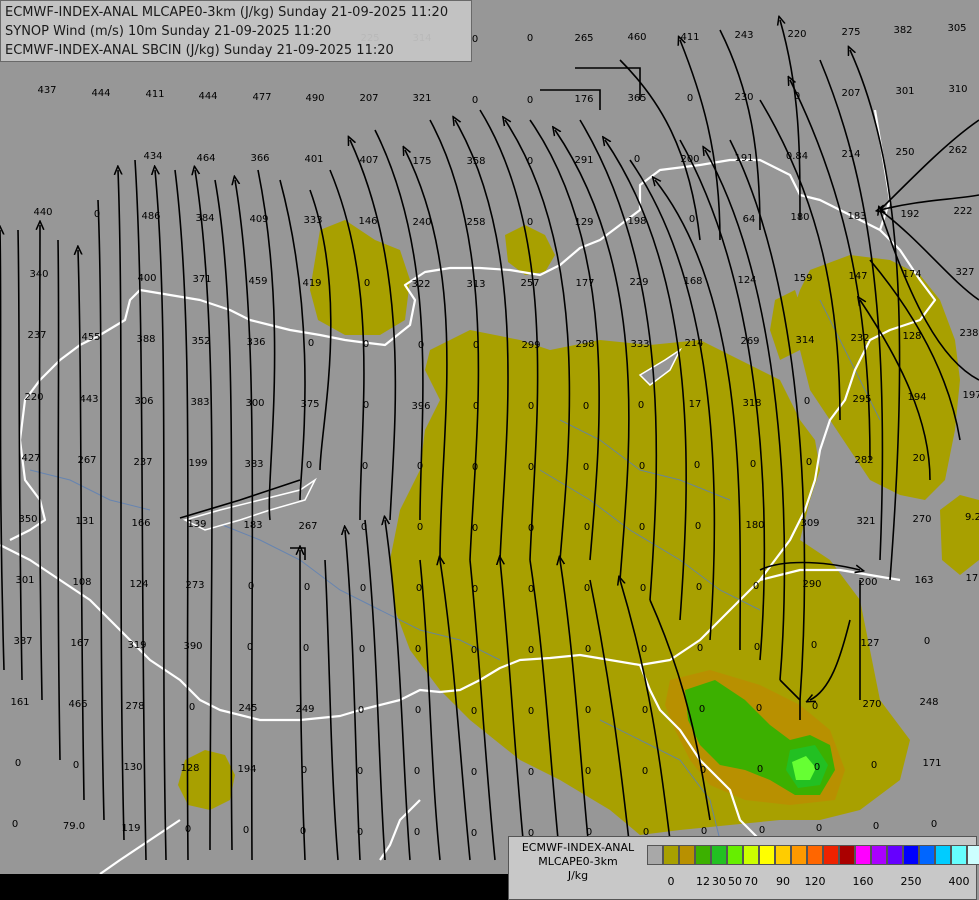 Image resolution: width=979 pixels, height=900 pixels. I want to click on cin-value: 129, so click(583, 222).